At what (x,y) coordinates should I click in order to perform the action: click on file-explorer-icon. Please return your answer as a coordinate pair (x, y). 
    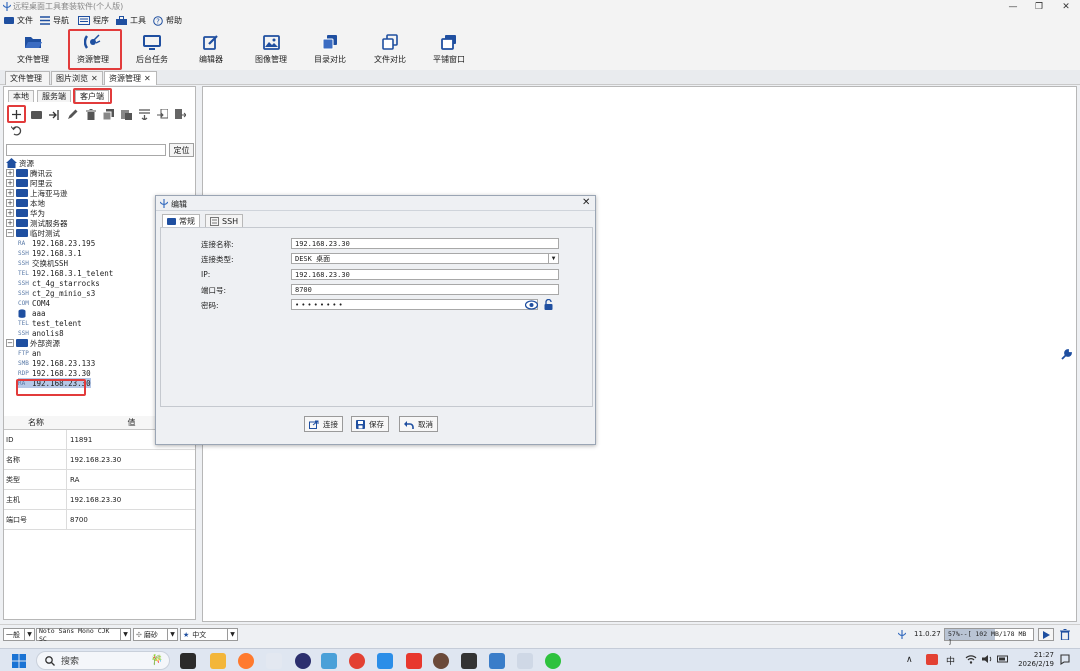
    Looking at the image, I should click on (218, 661).